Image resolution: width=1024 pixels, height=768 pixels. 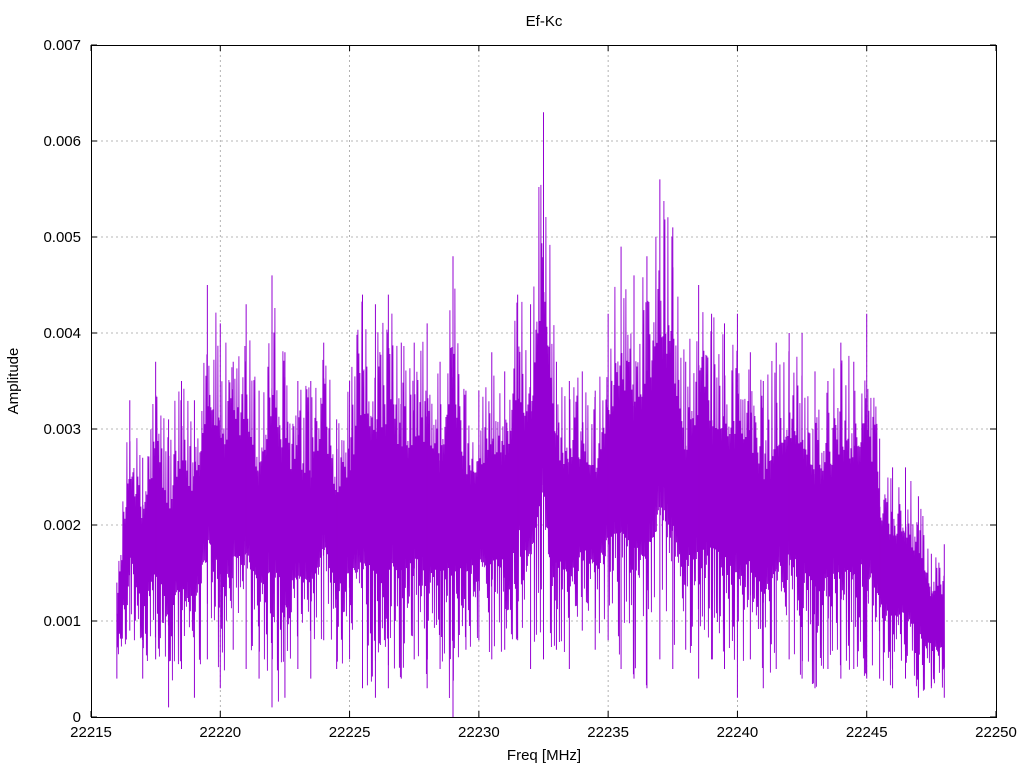 What do you see at coordinates (62, 525) in the screenshot?
I see `y-tick-label: 0.002` at bounding box center [62, 525].